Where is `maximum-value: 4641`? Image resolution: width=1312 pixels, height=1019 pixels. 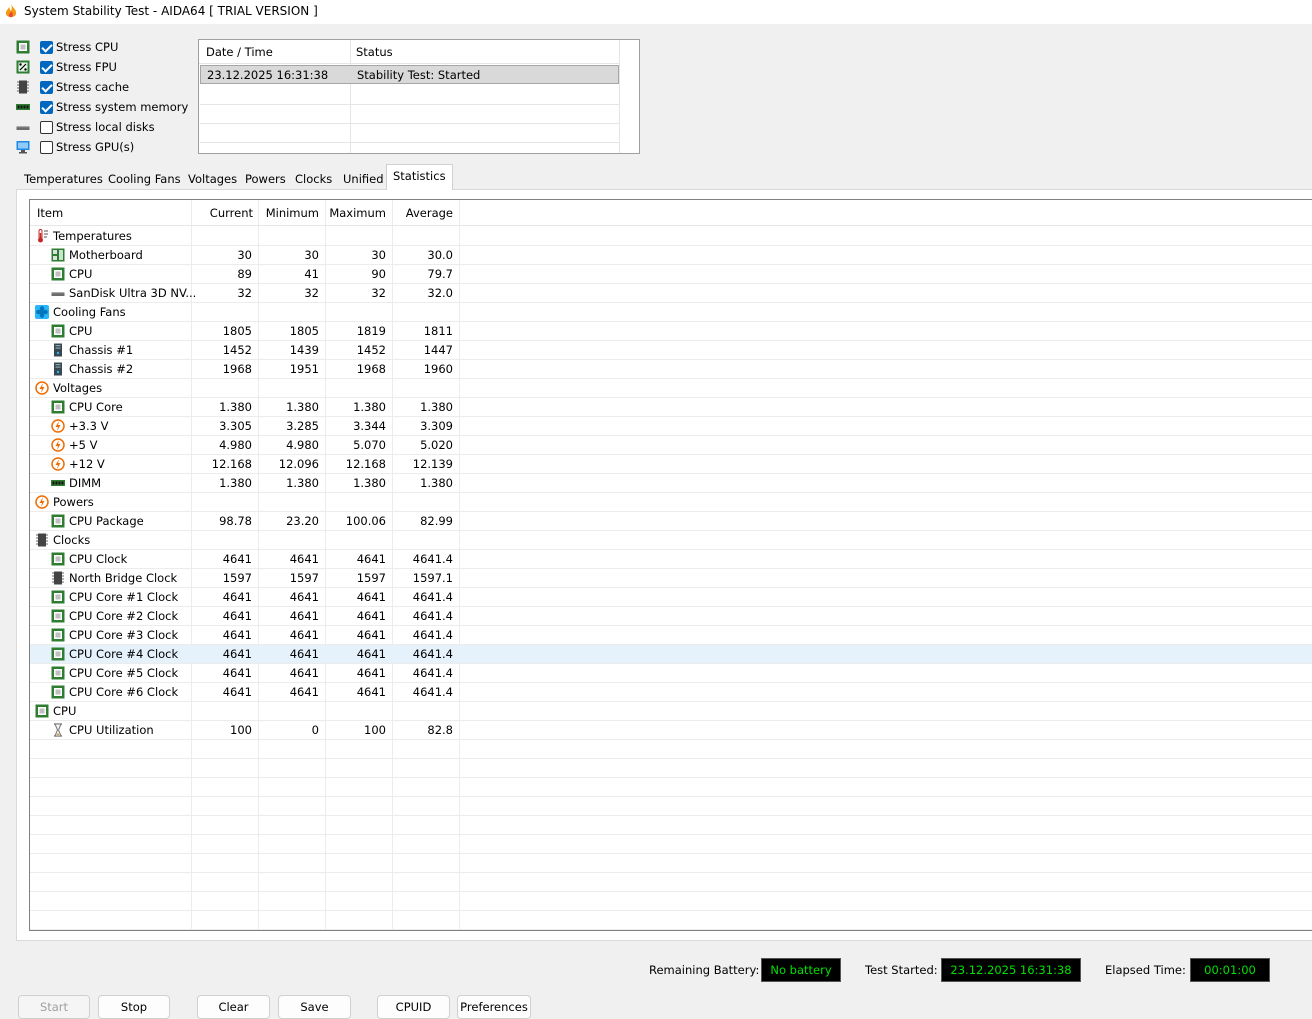 maximum-value: 4641 is located at coordinates (371, 616).